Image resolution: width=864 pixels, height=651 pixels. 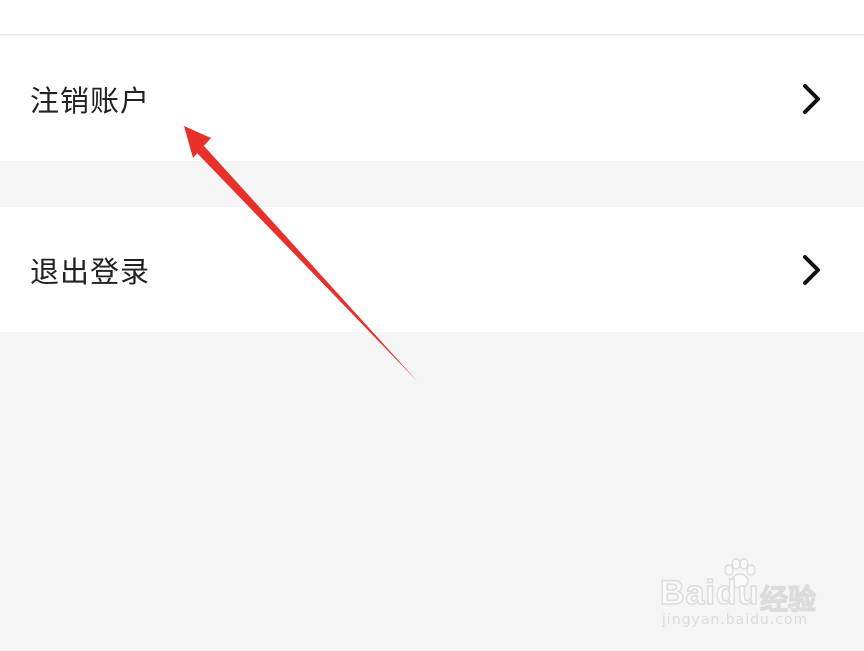 I want to click on top-section, so click(x=432, y=17).